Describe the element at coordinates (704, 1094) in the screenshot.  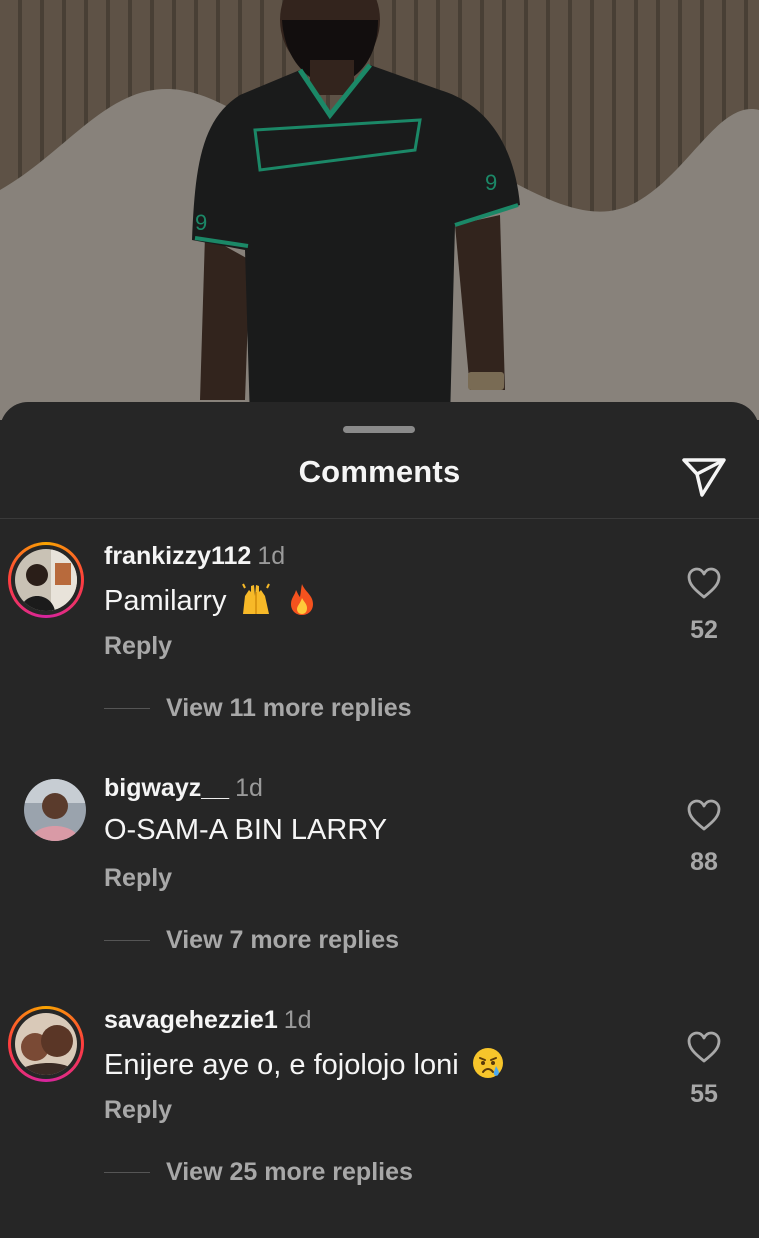
I see `like-count: 55` at that location.